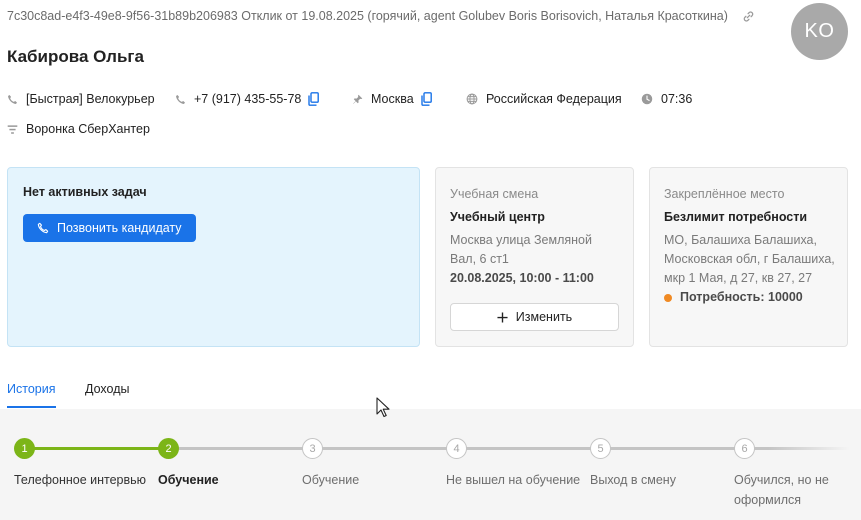 The width and height of the screenshot is (861, 520). Describe the element at coordinates (781, 490) in the screenshot. I see `step-6-label: Обучился, но не оформился` at that location.